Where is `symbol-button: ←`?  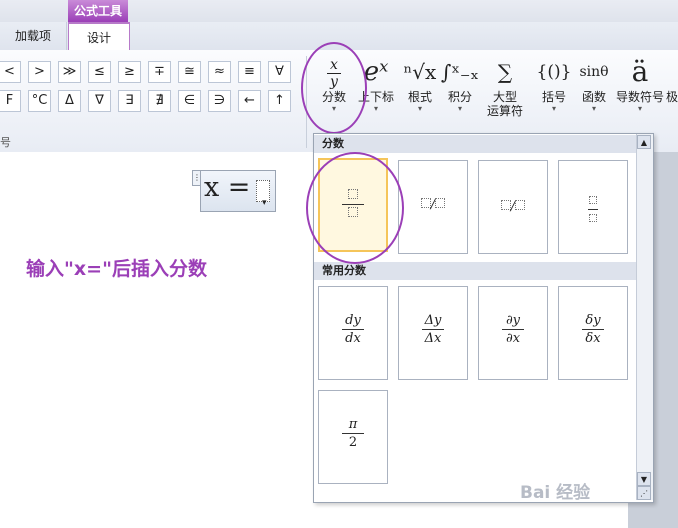 symbol-button: ← is located at coordinates (249, 101).